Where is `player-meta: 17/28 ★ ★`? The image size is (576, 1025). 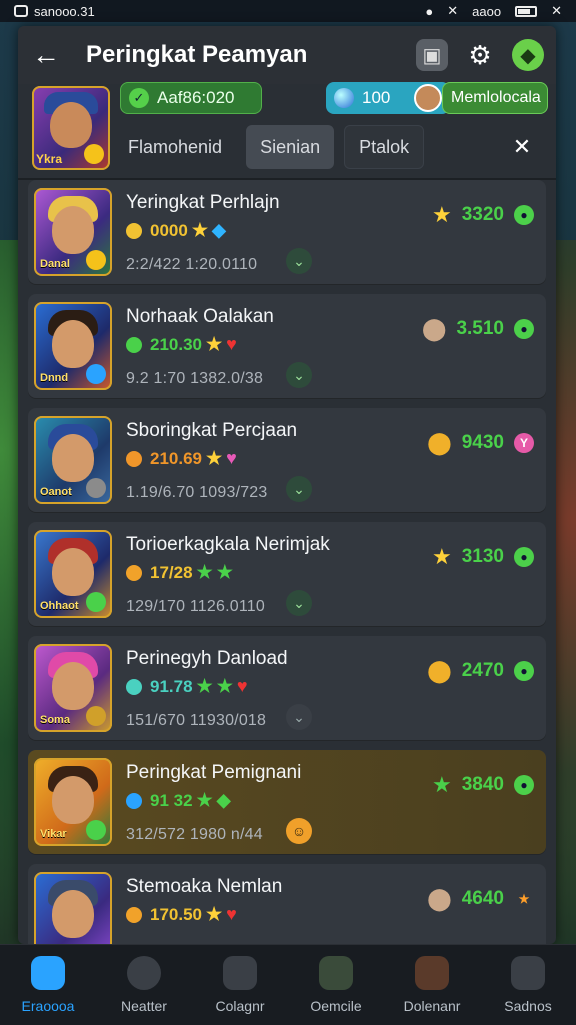
player-meta: 17/28 ★ ★ is located at coordinates (179, 572).